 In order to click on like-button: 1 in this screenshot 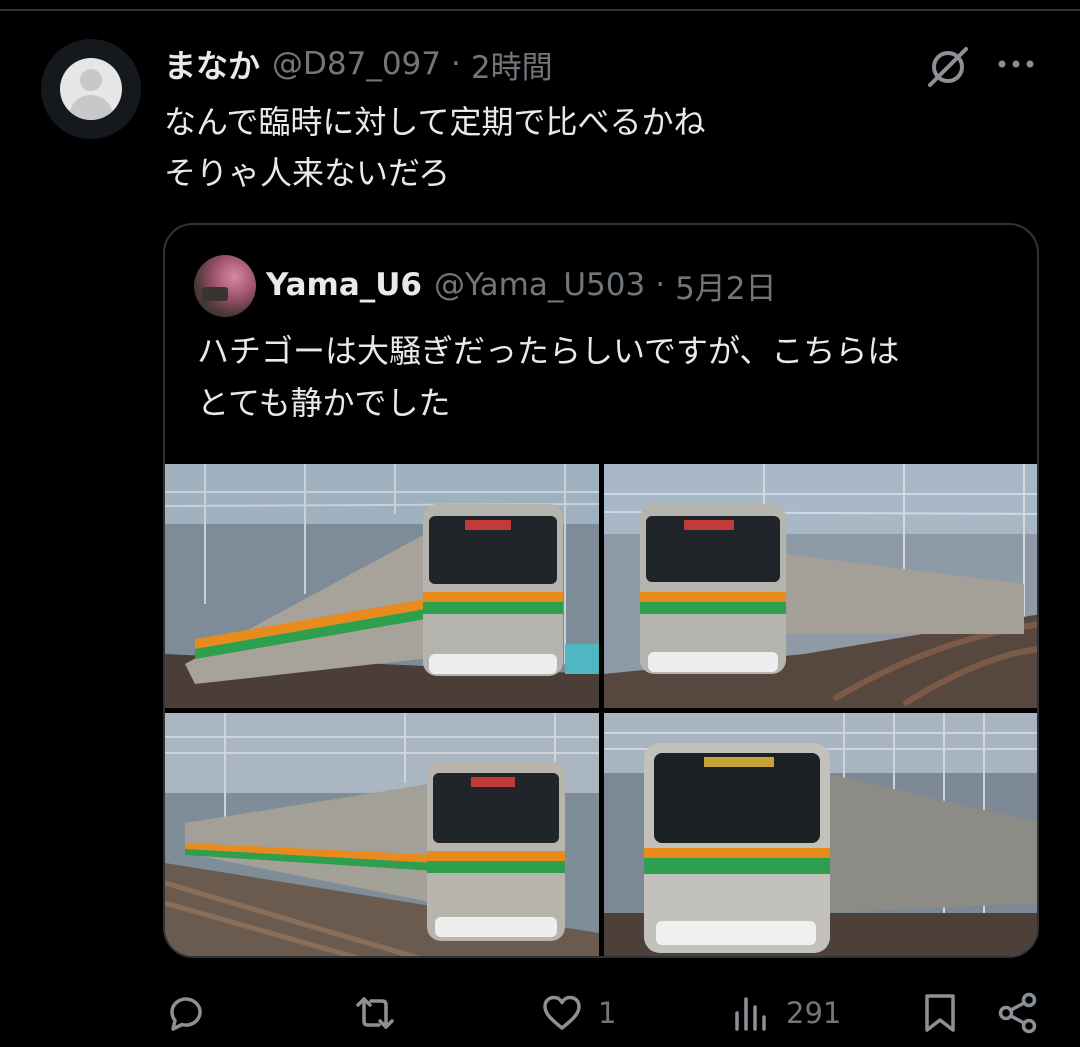, I will do `click(578, 1013)`.